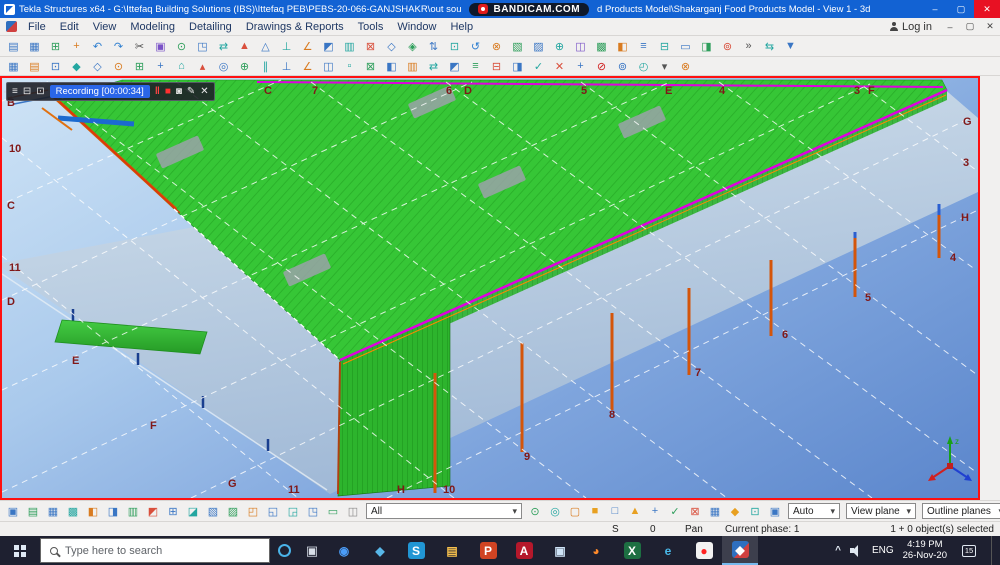 The image size is (1000, 565). Describe the element at coordinates (168, 91) in the screenshot. I see `stop-recording-button: ■` at that location.